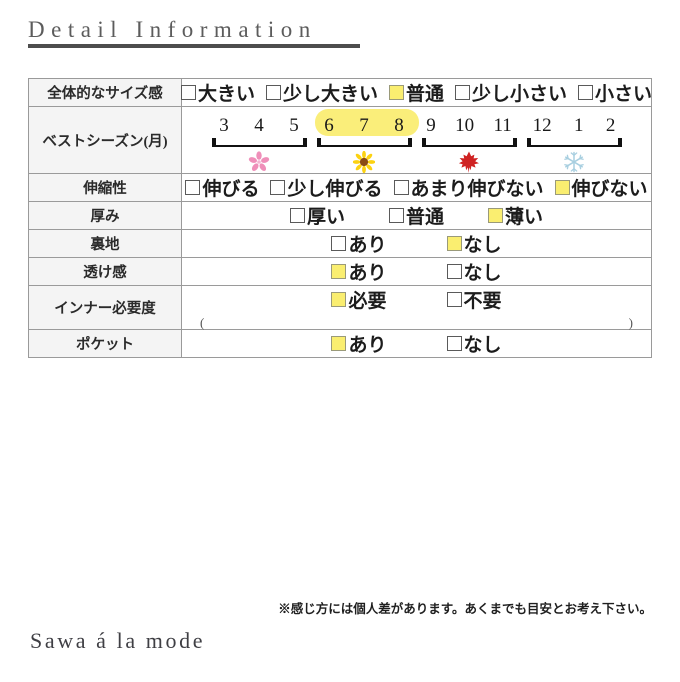  Describe the element at coordinates (202, 322) in the screenshot. I see `paren-left: (` at that location.